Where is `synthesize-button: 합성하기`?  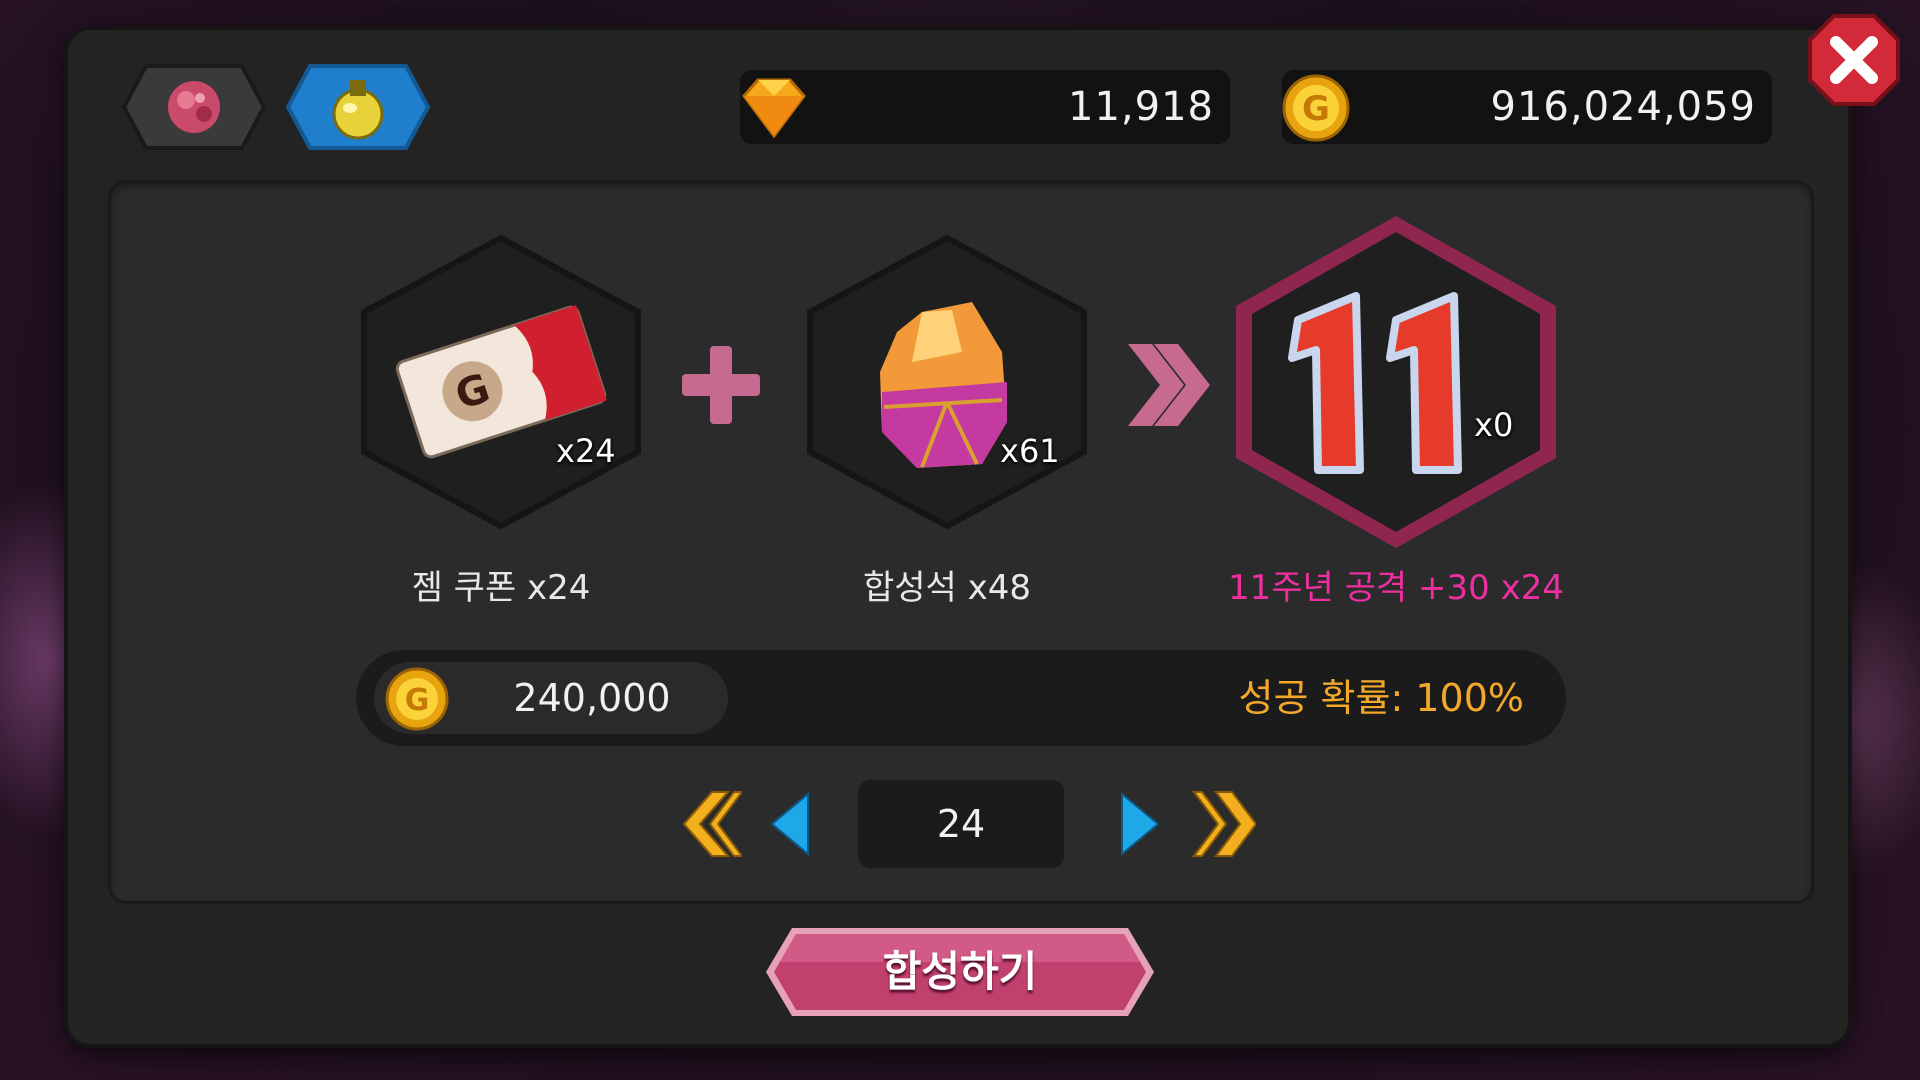 synthesize-button: 합성하기 is located at coordinates (960, 972).